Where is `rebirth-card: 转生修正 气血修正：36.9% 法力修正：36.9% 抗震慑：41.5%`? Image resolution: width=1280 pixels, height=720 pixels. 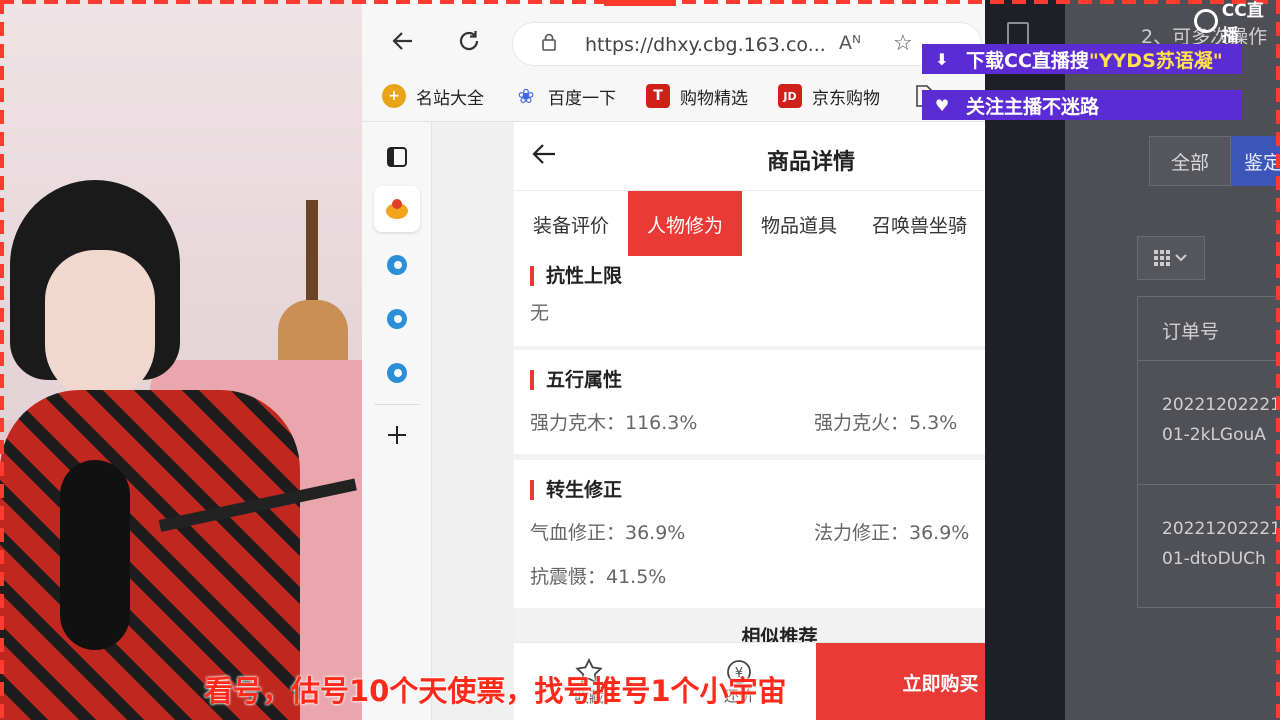
rebirth-card: 转生修正 气血修正：36.9% 法力修正：36.9% 抗震慑：41.5% is located at coordinates (749, 534).